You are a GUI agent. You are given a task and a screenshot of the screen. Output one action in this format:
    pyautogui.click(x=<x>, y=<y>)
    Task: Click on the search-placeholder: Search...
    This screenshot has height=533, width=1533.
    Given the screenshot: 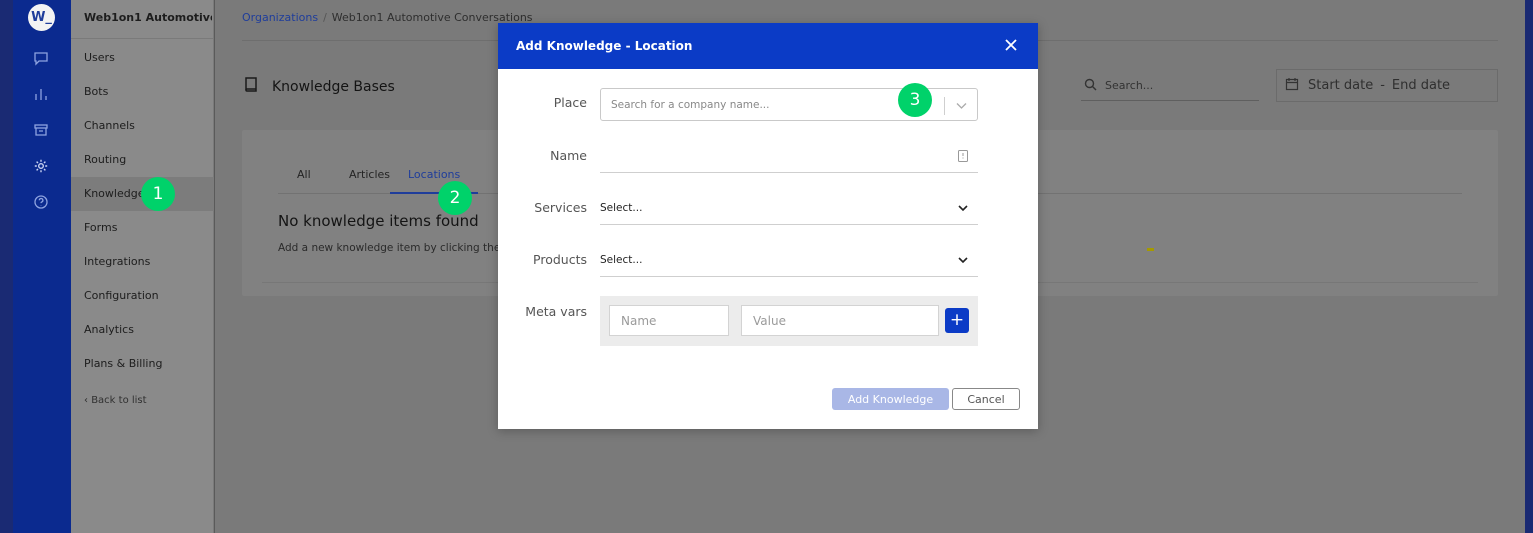 What is the action you would take?
    pyautogui.click(x=1129, y=85)
    